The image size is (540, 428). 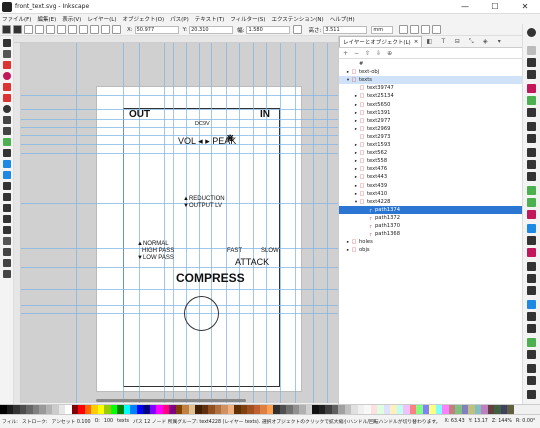 I want to click on print-icon, so click(x=531, y=88).